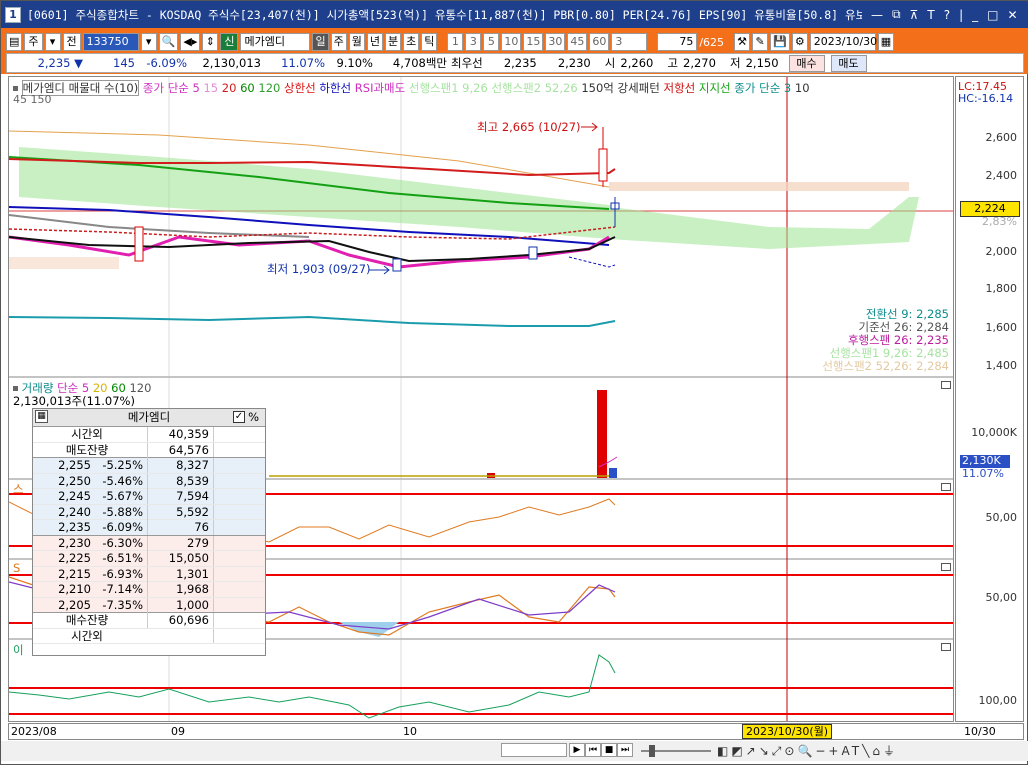 The width and height of the screenshot is (1028, 765). What do you see at coordinates (620, 88) in the screenshot?
I see `legend-item: 150억 강세패턴` at bounding box center [620, 88].